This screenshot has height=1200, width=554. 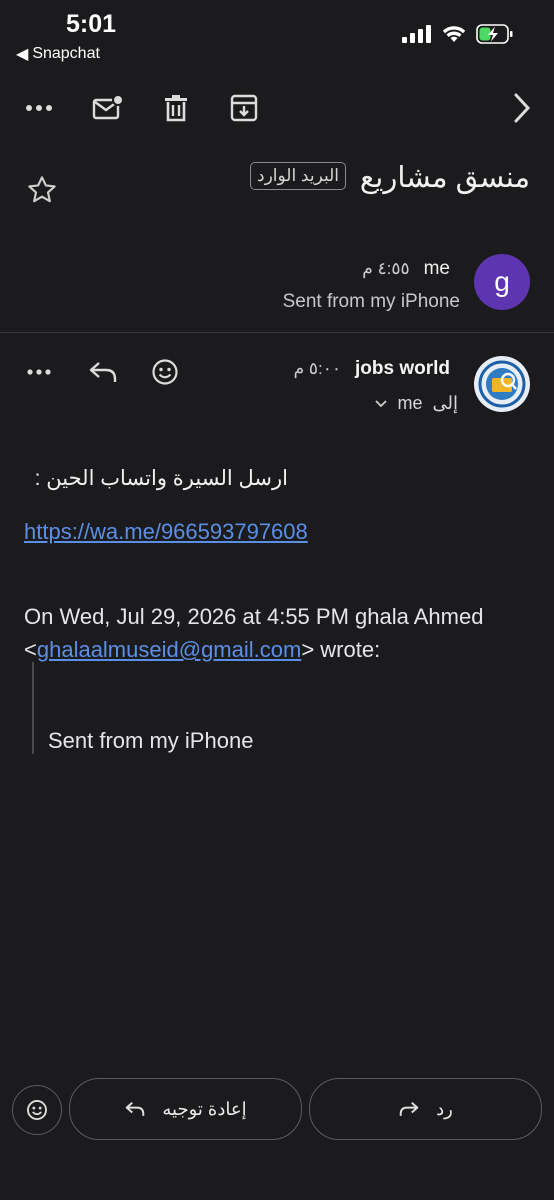 What do you see at coordinates (108, 108) in the screenshot?
I see `mark-unread-icon` at bounding box center [108, 108].